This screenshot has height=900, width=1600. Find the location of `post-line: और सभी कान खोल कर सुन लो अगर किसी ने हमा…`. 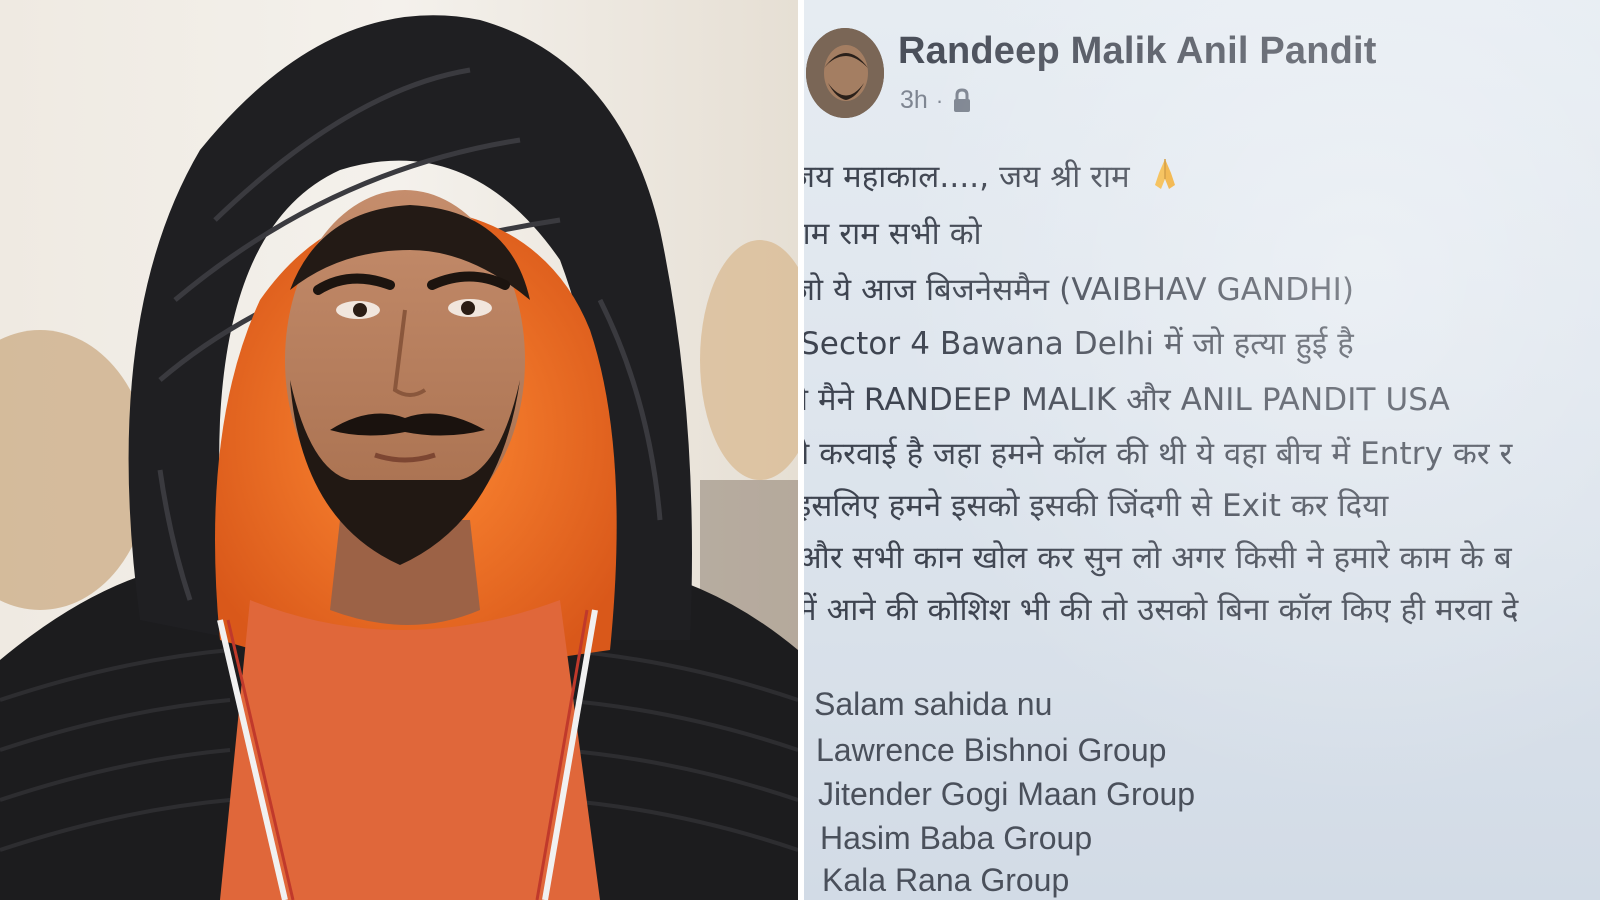

post-line: और सभी कान खोल कर सुन लो अगर किसी ने हमा… is located at coordinates (1158, 558).